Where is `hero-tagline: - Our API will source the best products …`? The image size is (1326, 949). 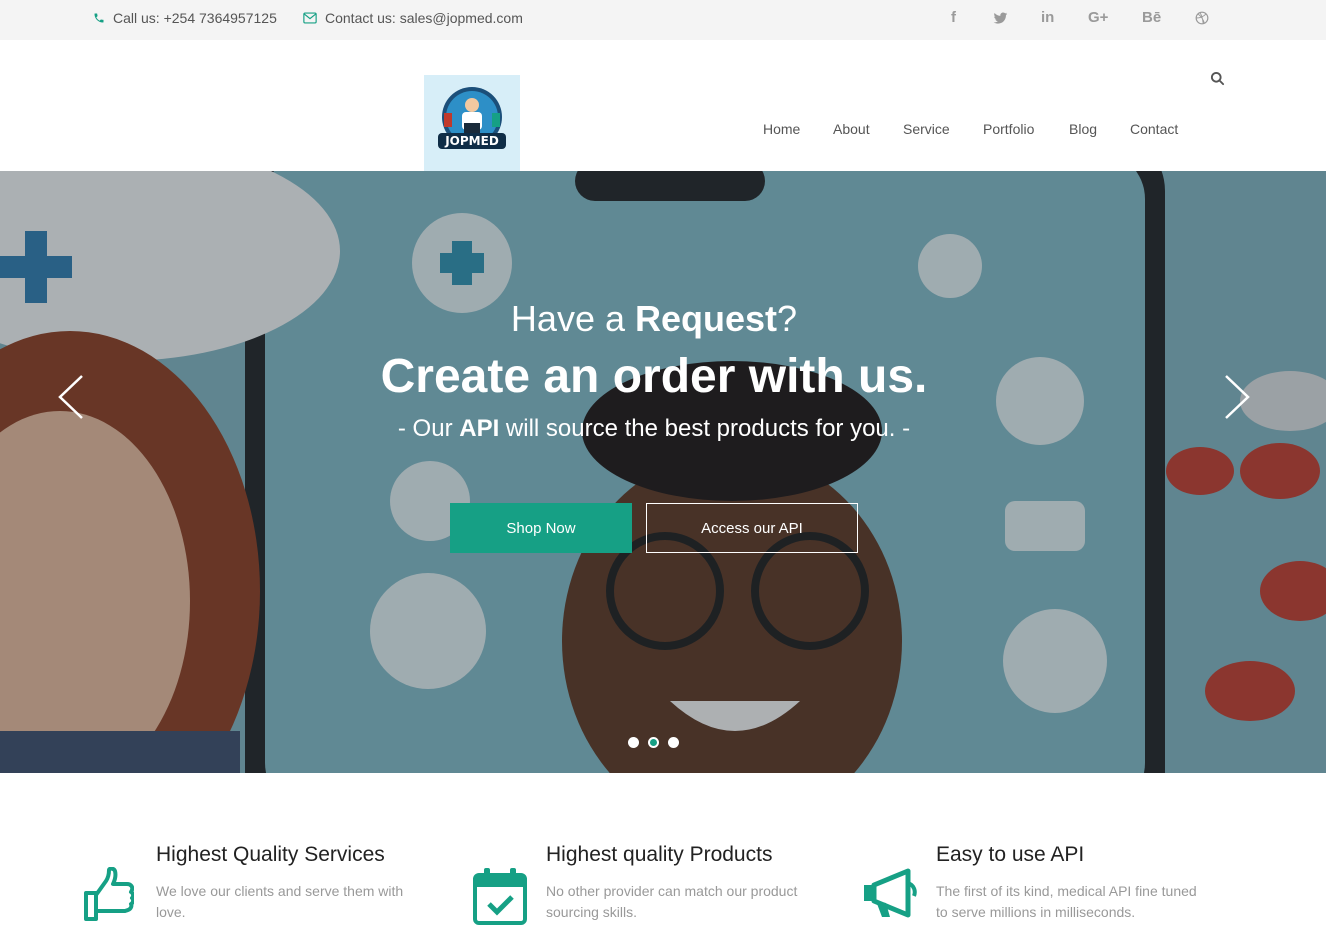
hero-tagline: - Our API will source the best products … is located at coordinates (654, 429).